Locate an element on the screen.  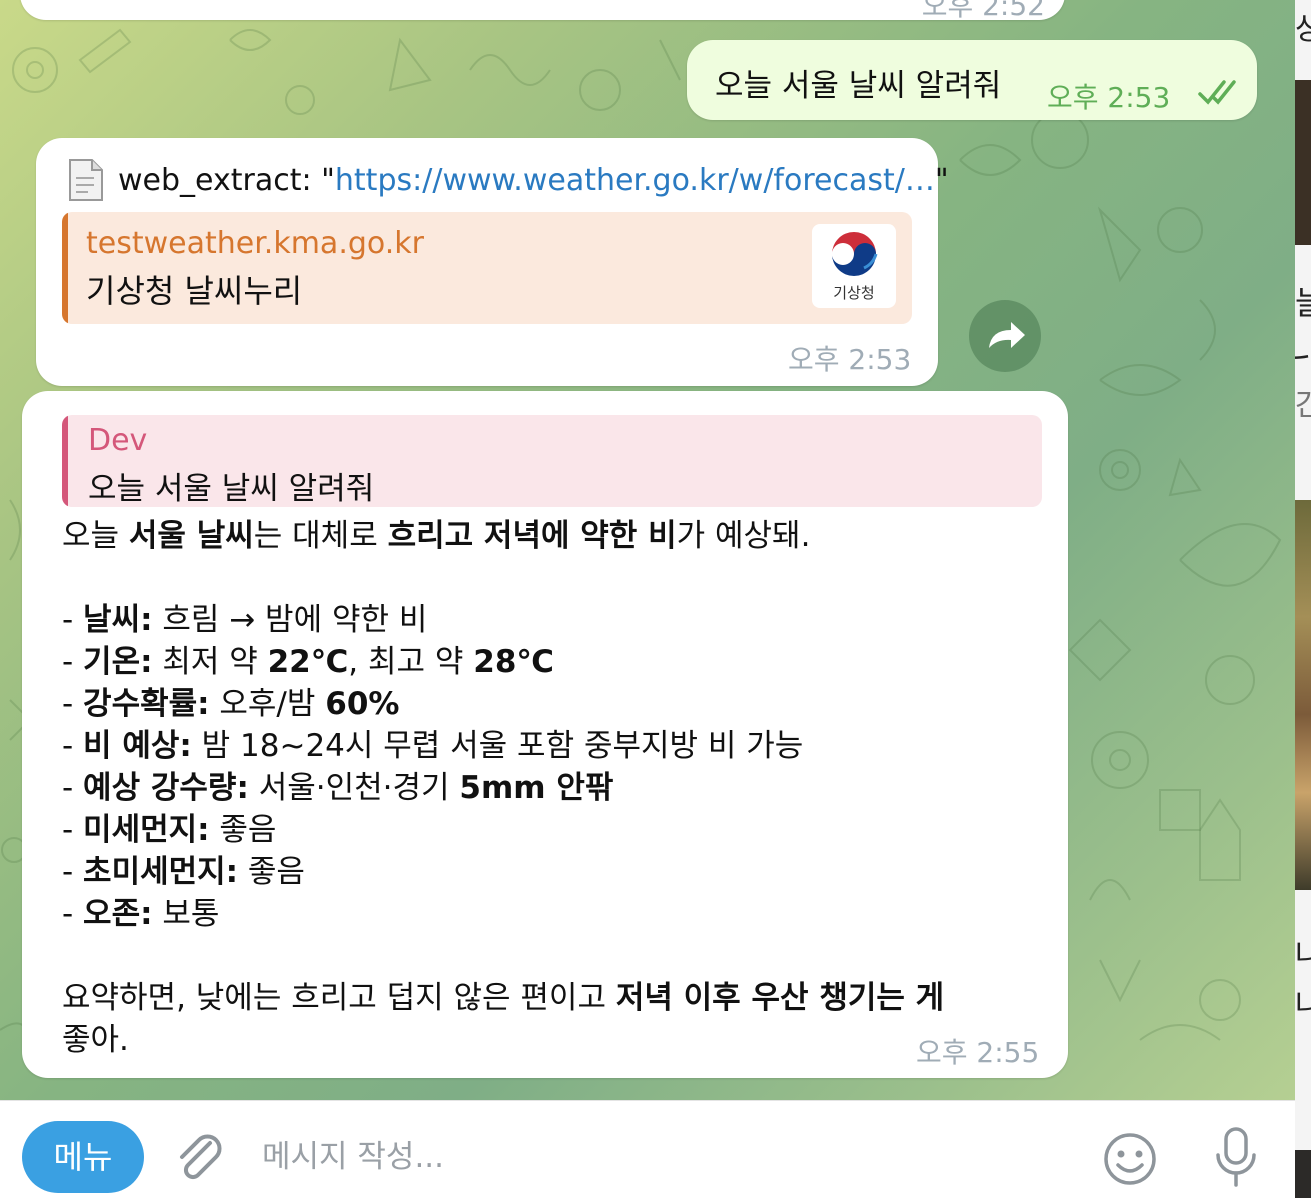
weather-item: - 기온: 최저 약 22℃, 최고 약 28℃ is located at coordinates (308, 662).